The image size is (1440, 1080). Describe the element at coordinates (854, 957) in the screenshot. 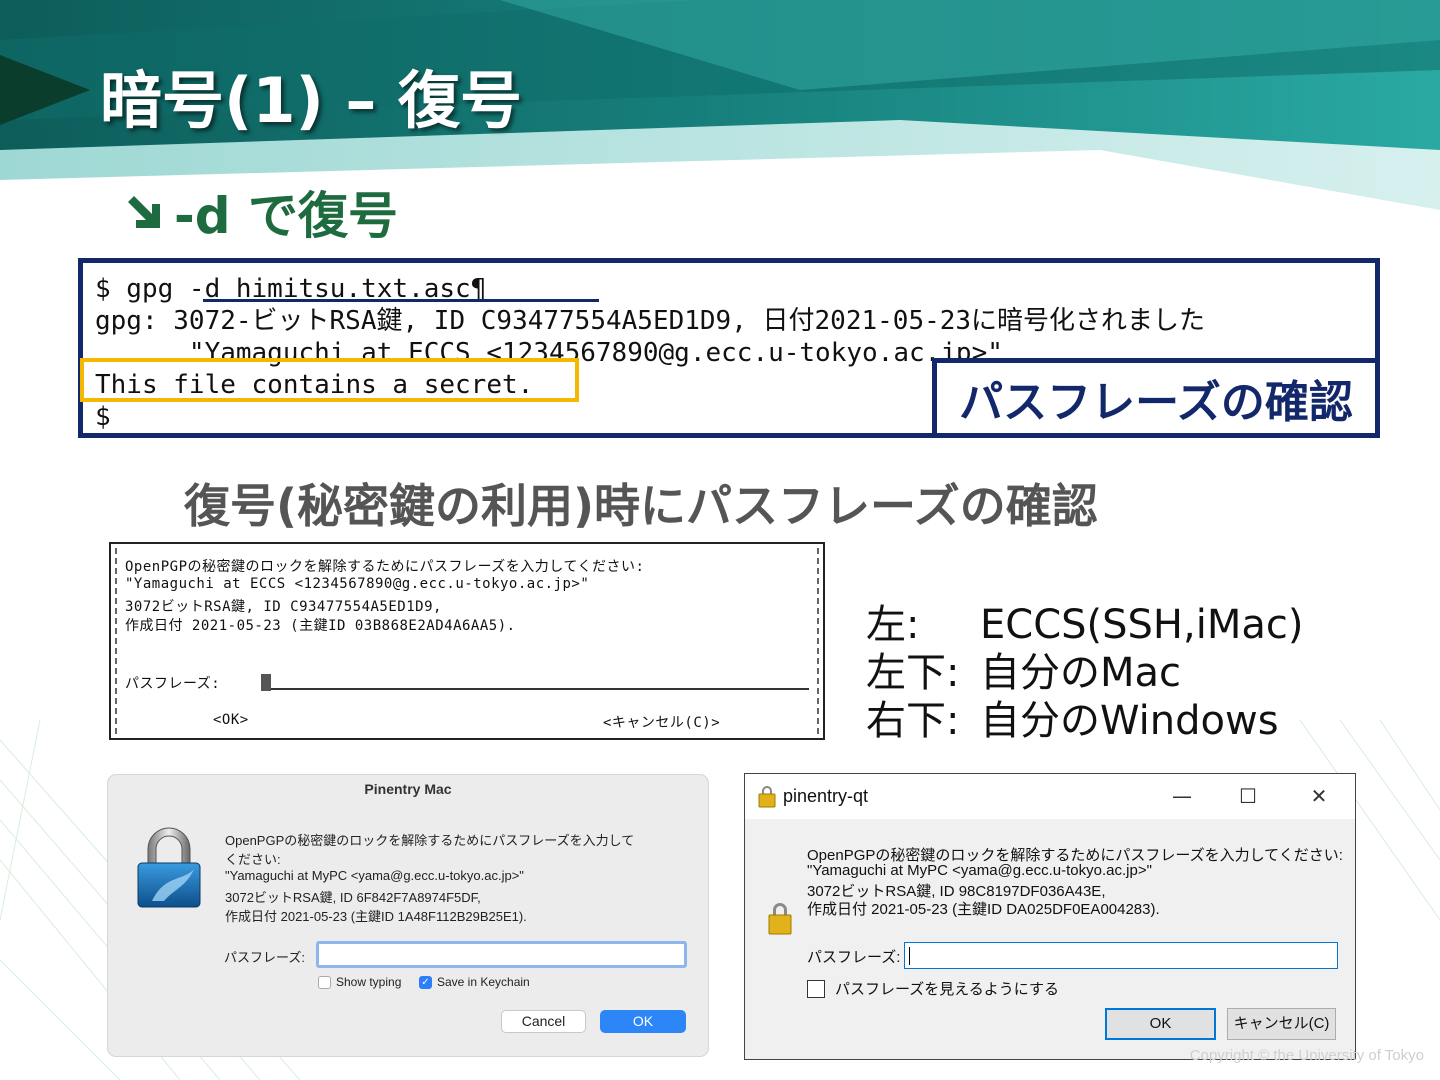

I see `win-pass-label: パスフレーズ:` at that location.